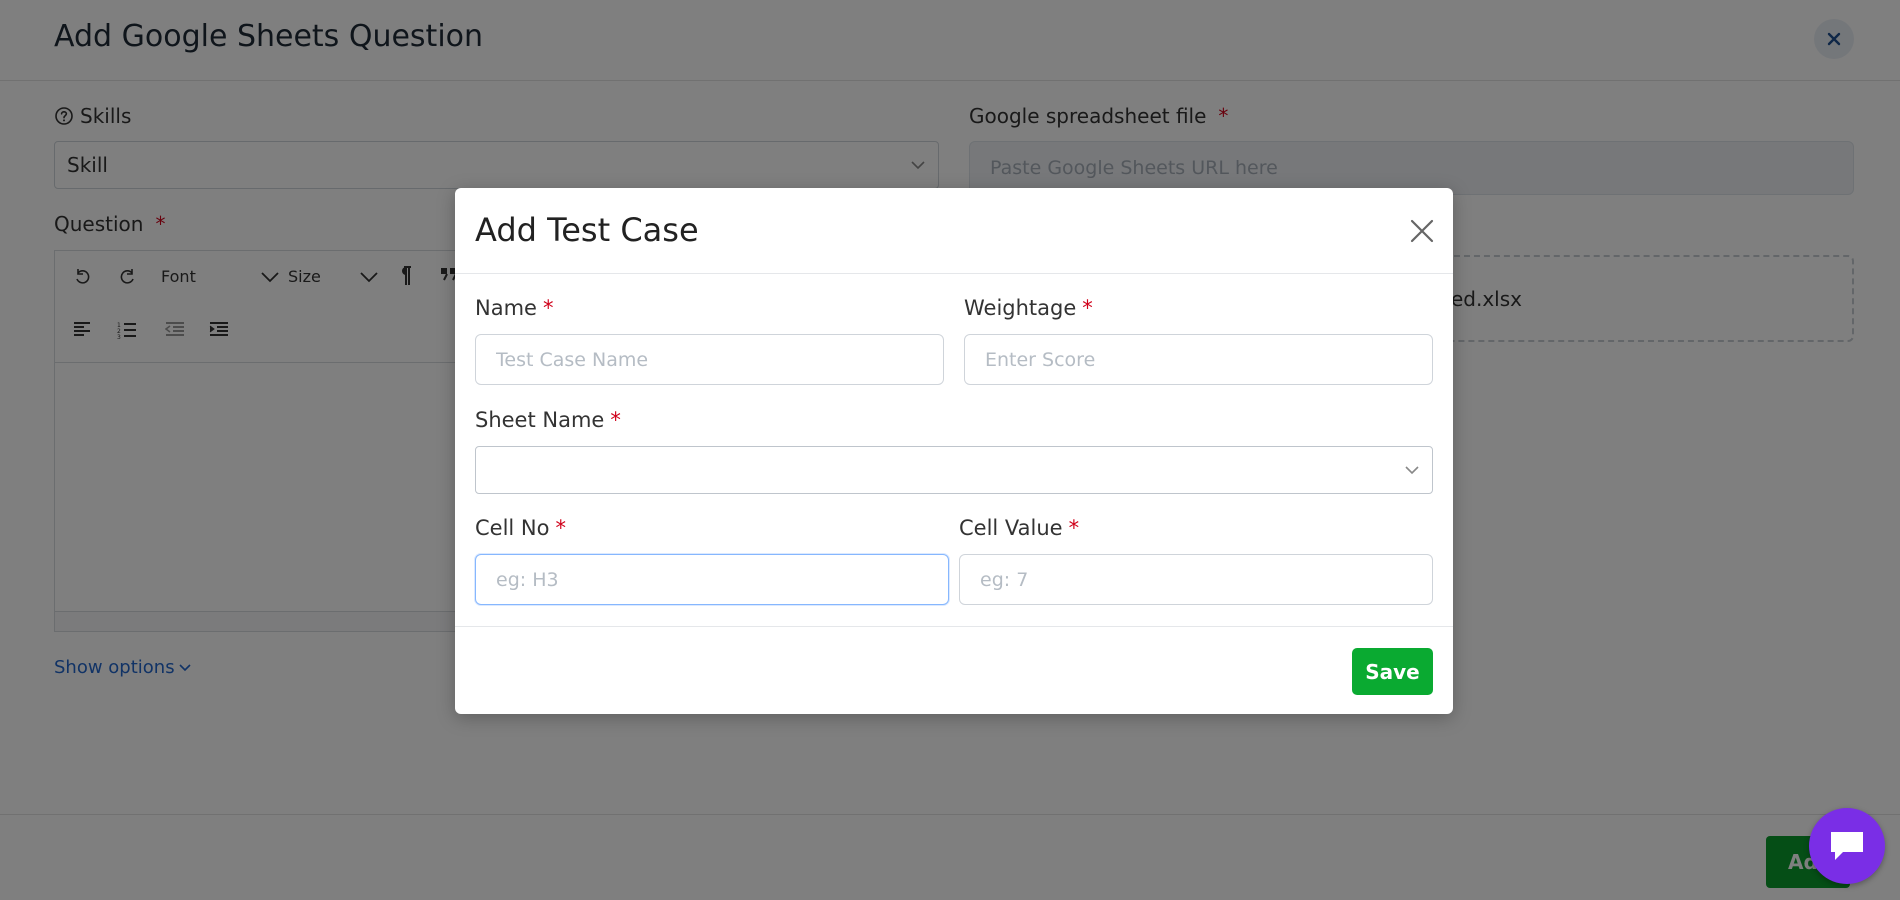 The width and height of the screenshot is (1900, 900). Describe the element at coordinates (587, 230) in the screenshot. I see `modal-title: Add Test Case` at that location.